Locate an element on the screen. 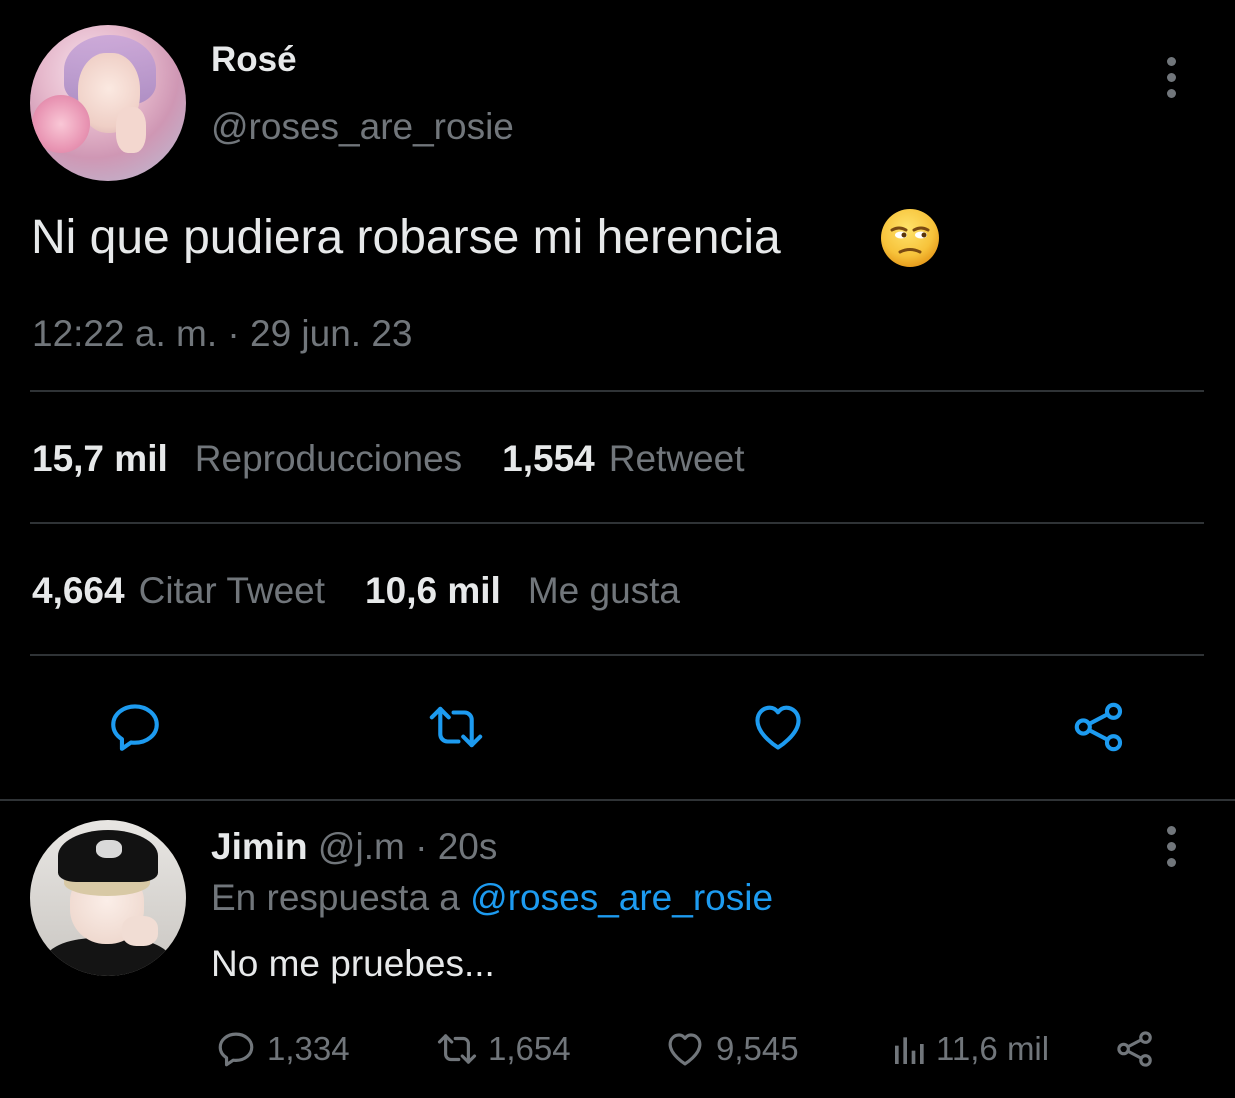 This screenshot has width=1235, height=1098. retweets-count: 1,554 is located at coordinates (548, 458).